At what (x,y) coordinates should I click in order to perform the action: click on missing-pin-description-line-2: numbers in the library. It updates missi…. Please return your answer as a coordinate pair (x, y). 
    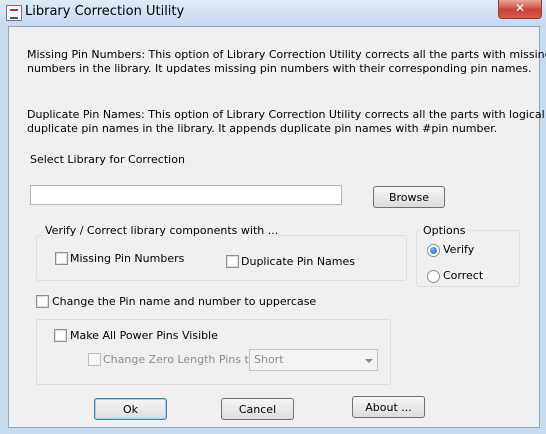
    Looking at the image, I should click on (279, 68).